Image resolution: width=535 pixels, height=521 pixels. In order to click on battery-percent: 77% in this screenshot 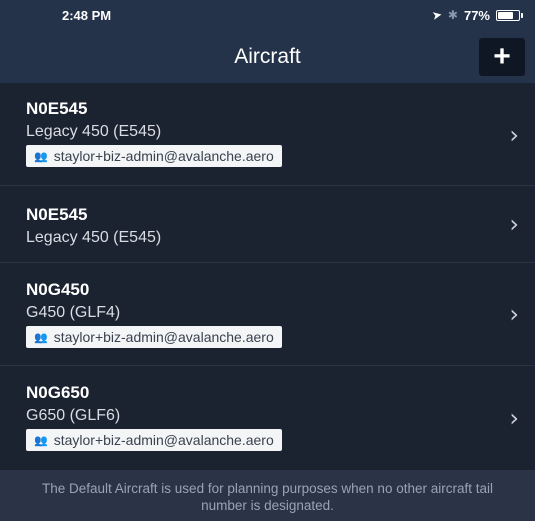, I will do `click(476, 15)`.